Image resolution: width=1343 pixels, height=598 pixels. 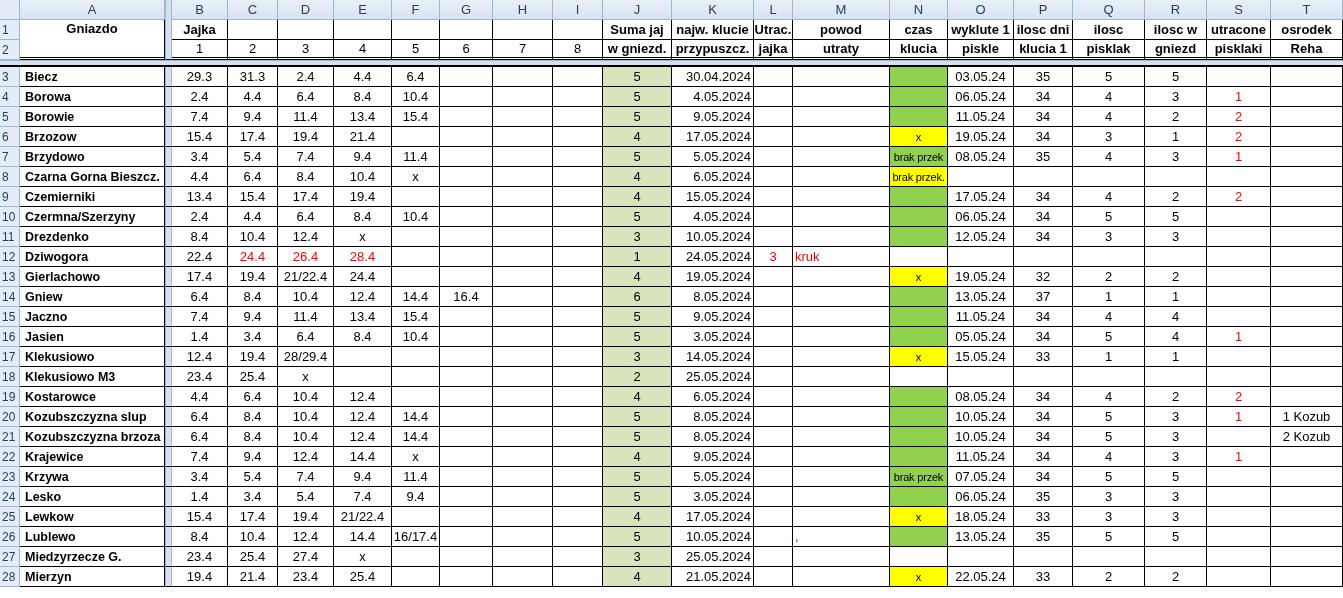 I want to click on row-header: 19, so click(x=10, y=397).